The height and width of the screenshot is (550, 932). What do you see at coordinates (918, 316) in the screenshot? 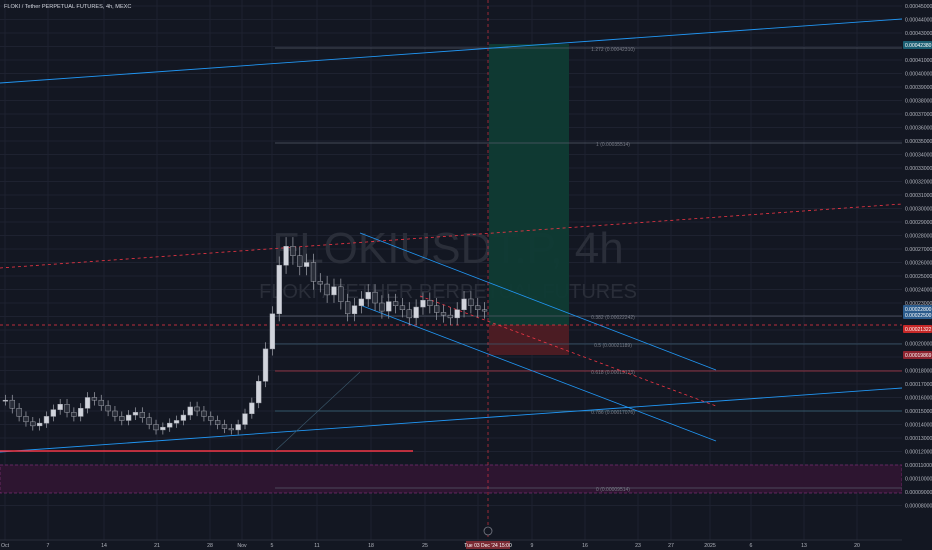
I see `price-tag-label: 0.00022500` at bounding box center [918, 316].